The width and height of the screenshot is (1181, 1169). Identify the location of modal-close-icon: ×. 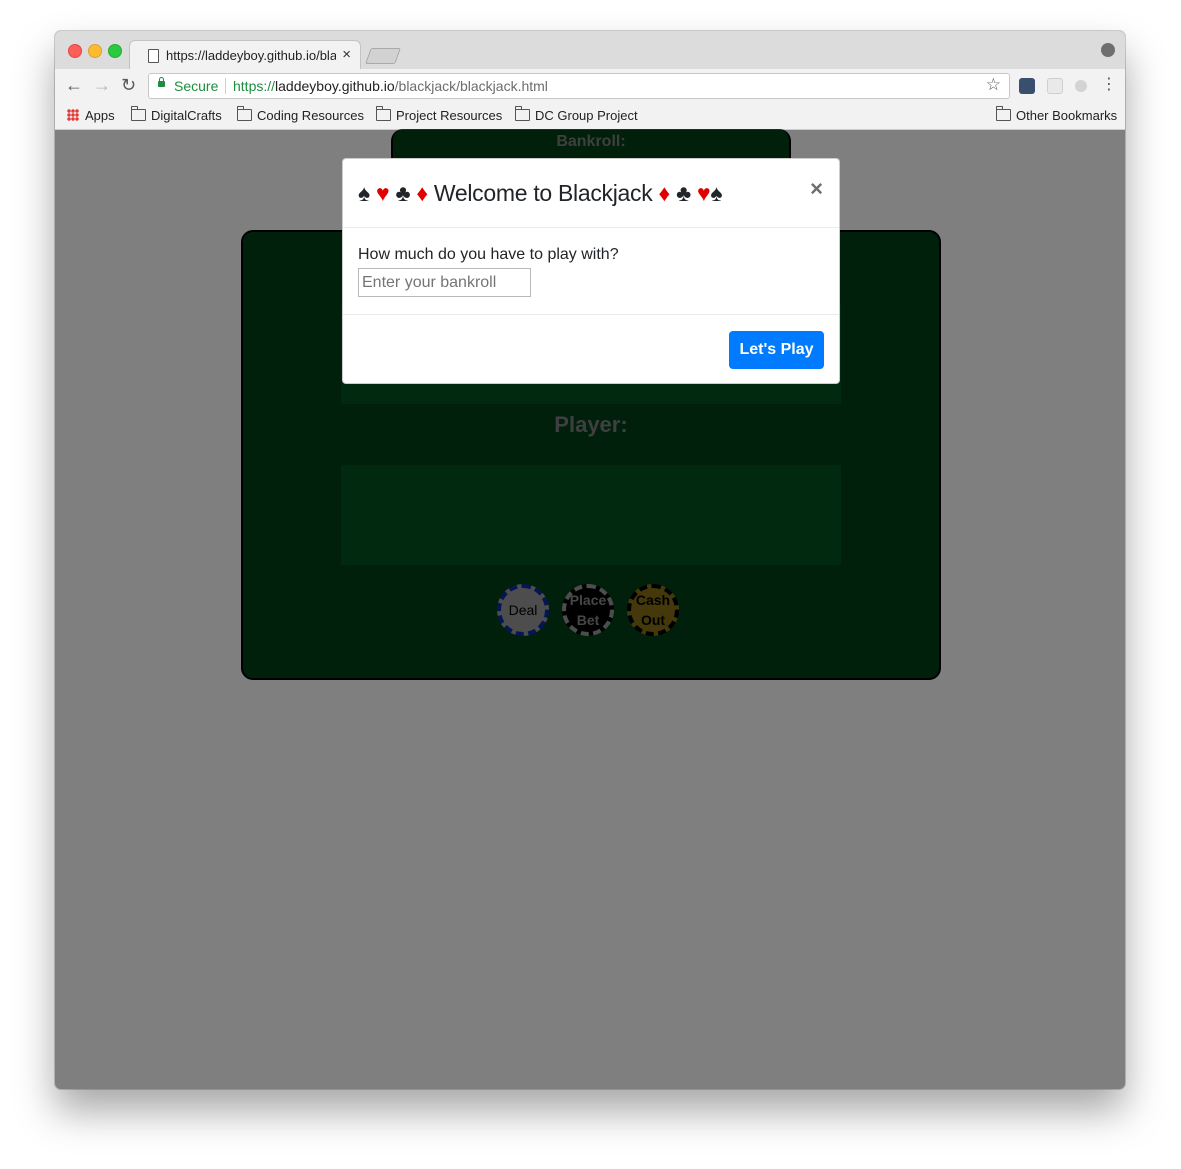
(816, 189).